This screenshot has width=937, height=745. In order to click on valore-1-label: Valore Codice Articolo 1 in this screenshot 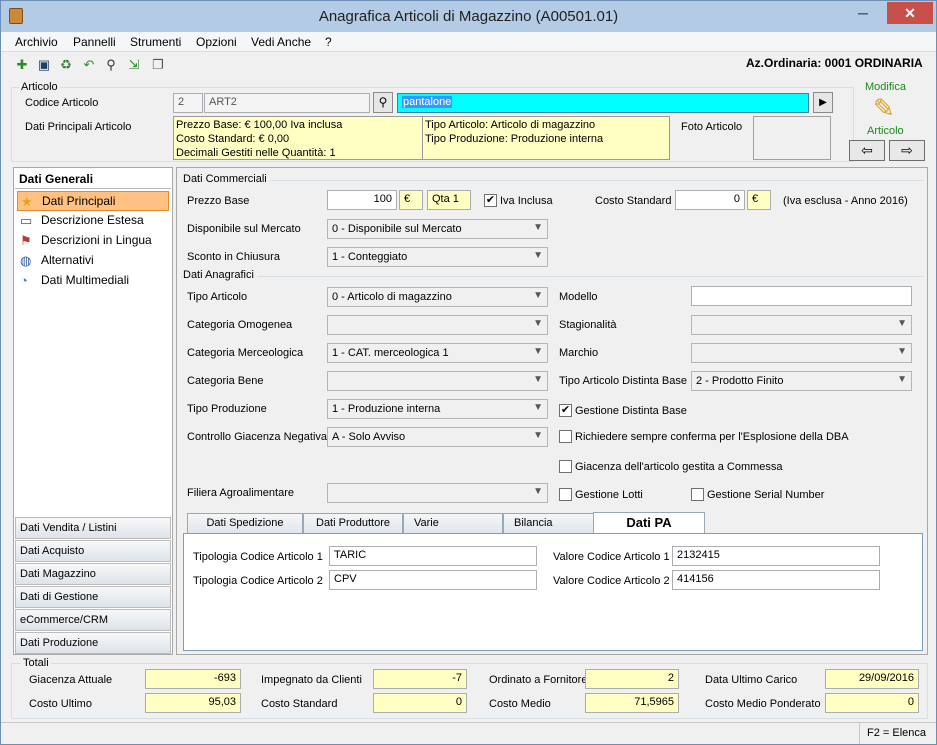, I will do `click(611, 557)`.